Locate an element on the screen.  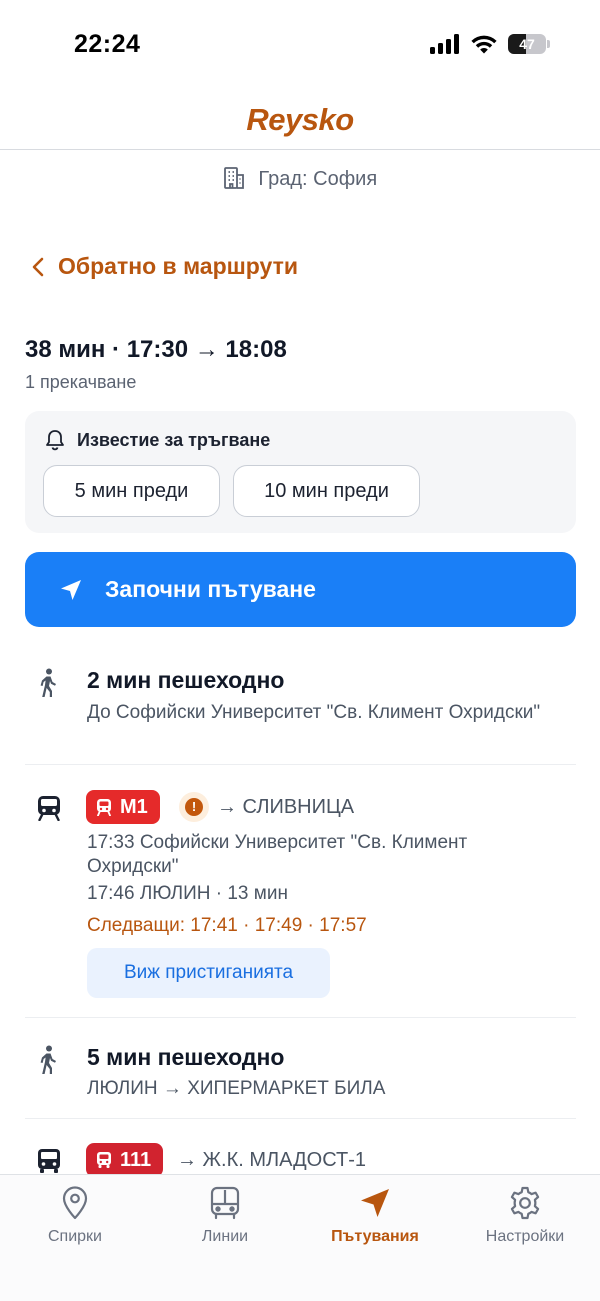
walk-route: ЛЮЛИН → ХИПЕРМАРКЕТ БИЛА is located at coordinates (236, 1088).